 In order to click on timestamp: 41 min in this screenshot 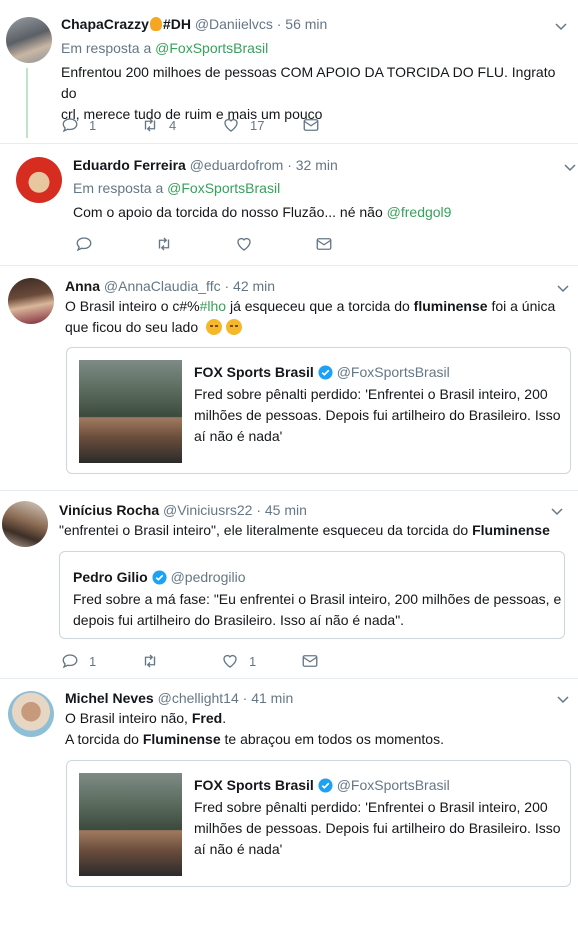, I will do `click(272, 698)`.